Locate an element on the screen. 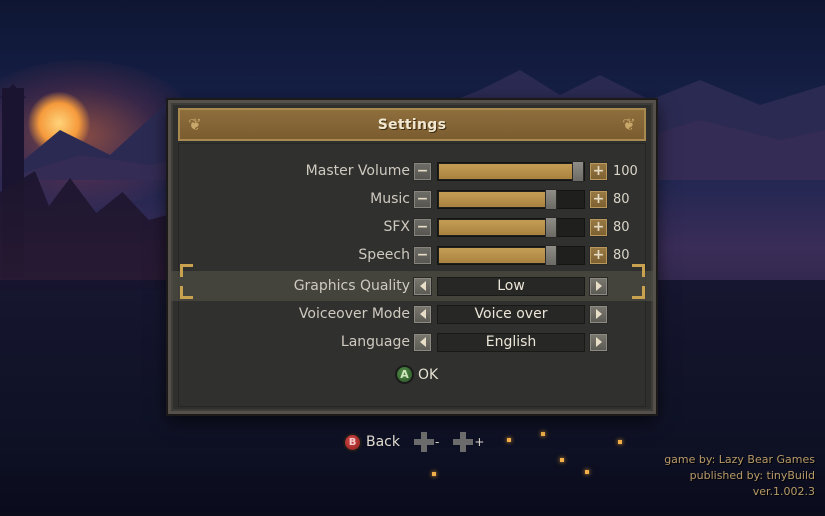 This screenshot has width=825, height=516. slider-row-music: Music − + 80 is located at coordinates (413, 199).